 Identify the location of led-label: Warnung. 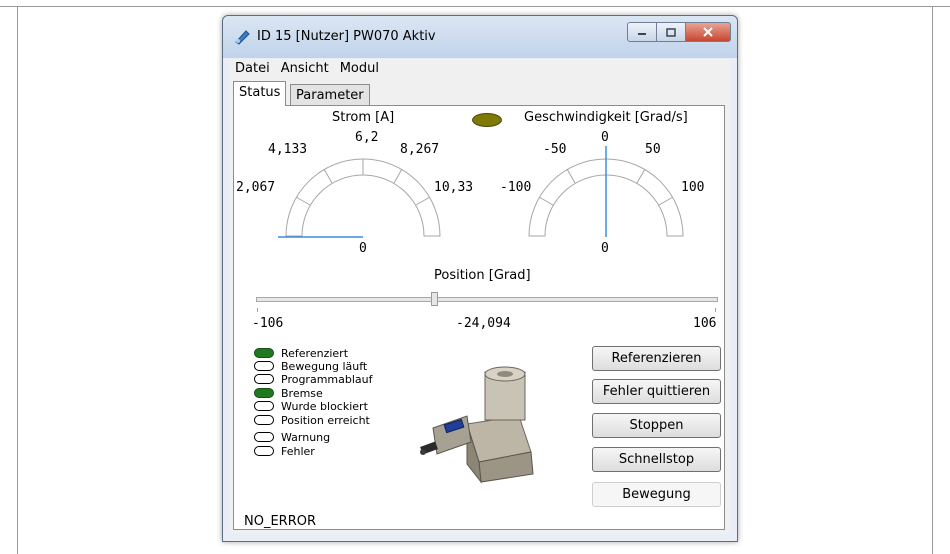
(306, 437).